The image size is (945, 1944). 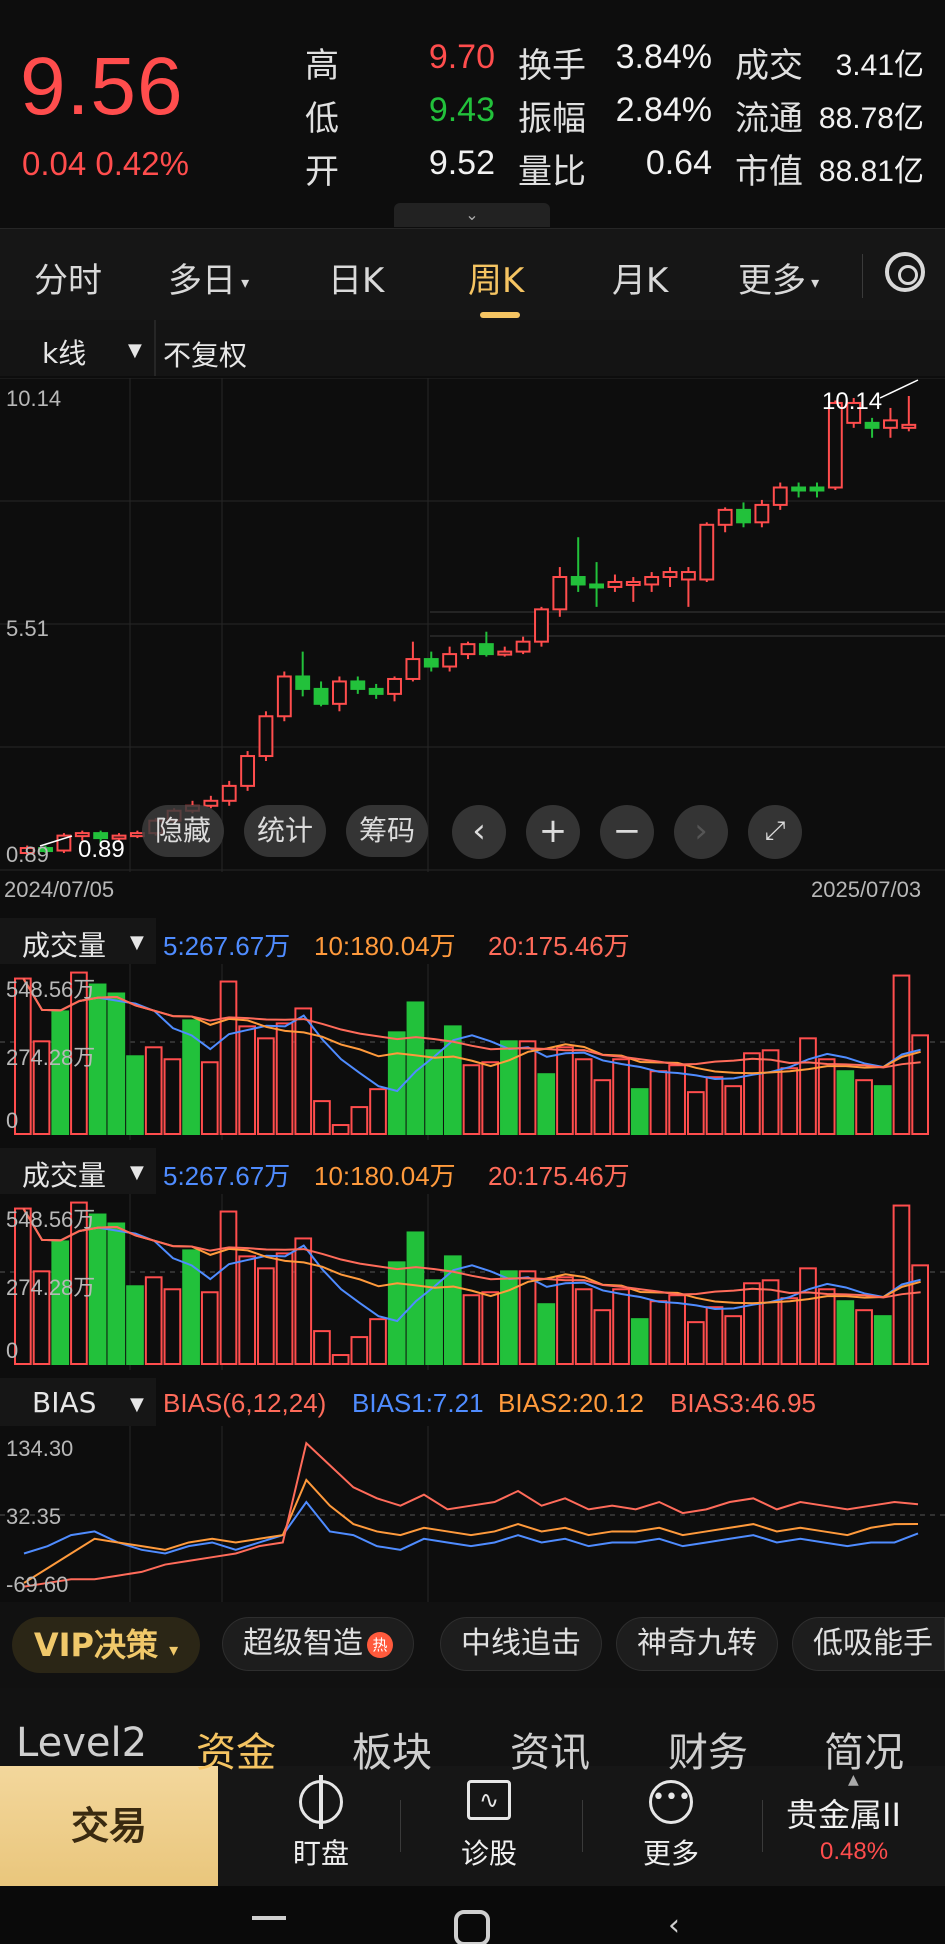 I want to click on bias-params: BIAS(6,12,24), so click(x=245, y=1403).